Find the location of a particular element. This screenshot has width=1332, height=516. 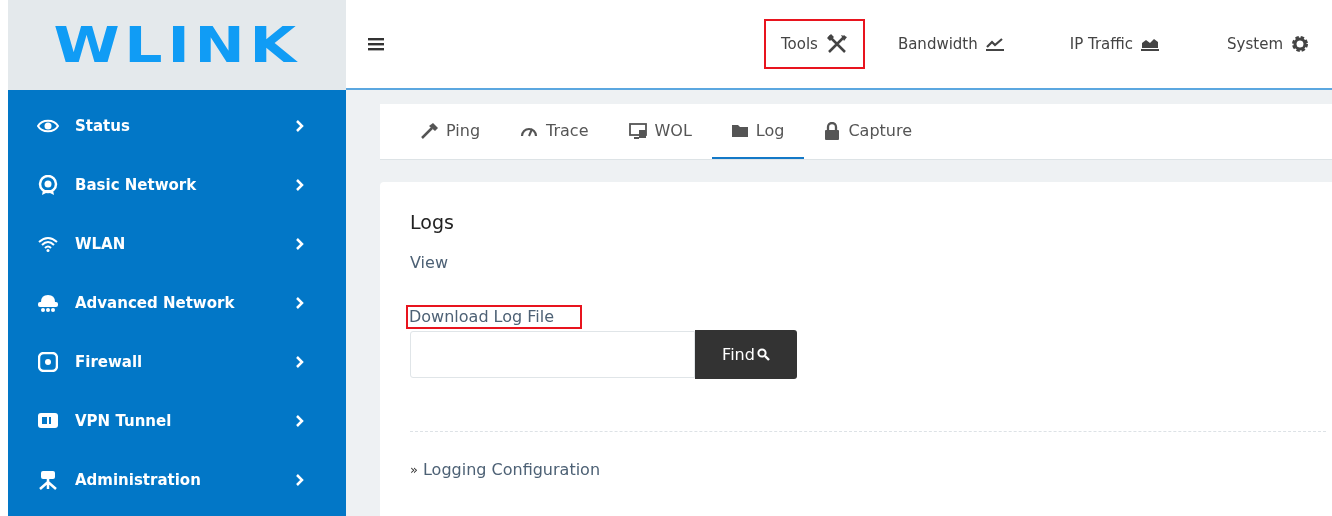

sidebar-item: Advanced Network is located at coordinates (177, 309).